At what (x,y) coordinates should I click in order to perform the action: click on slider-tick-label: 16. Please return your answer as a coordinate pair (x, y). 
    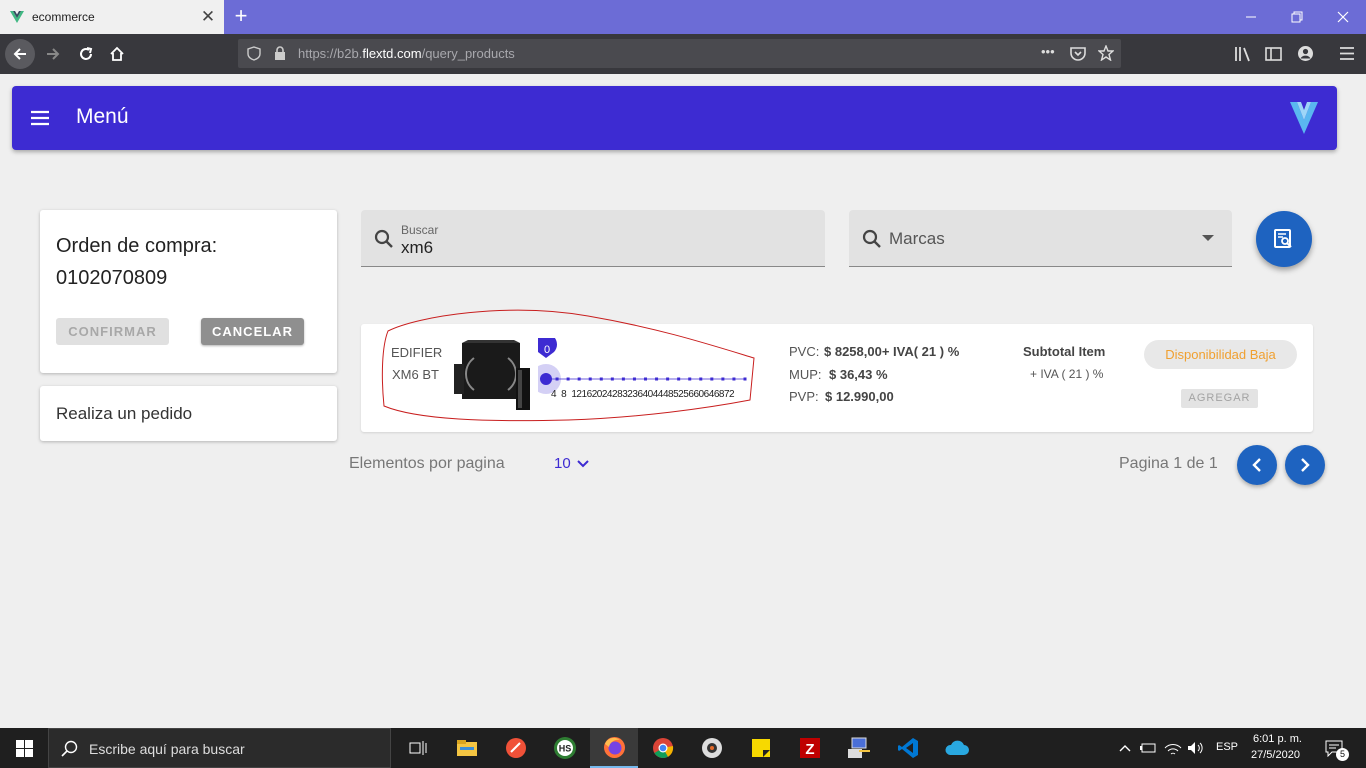
    Looking at the image, I should click on (587, 394).